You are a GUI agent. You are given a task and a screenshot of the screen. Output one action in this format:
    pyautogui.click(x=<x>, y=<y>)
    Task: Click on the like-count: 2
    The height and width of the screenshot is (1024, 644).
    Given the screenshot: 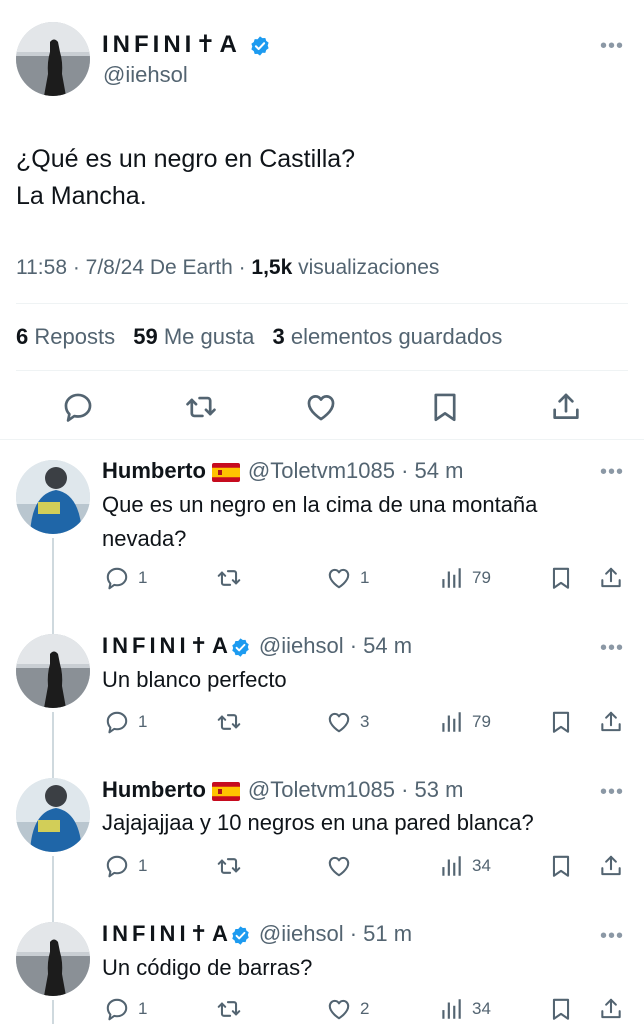 What is the action you would take?
    pyautogui.click(x=365, y=1008)
    